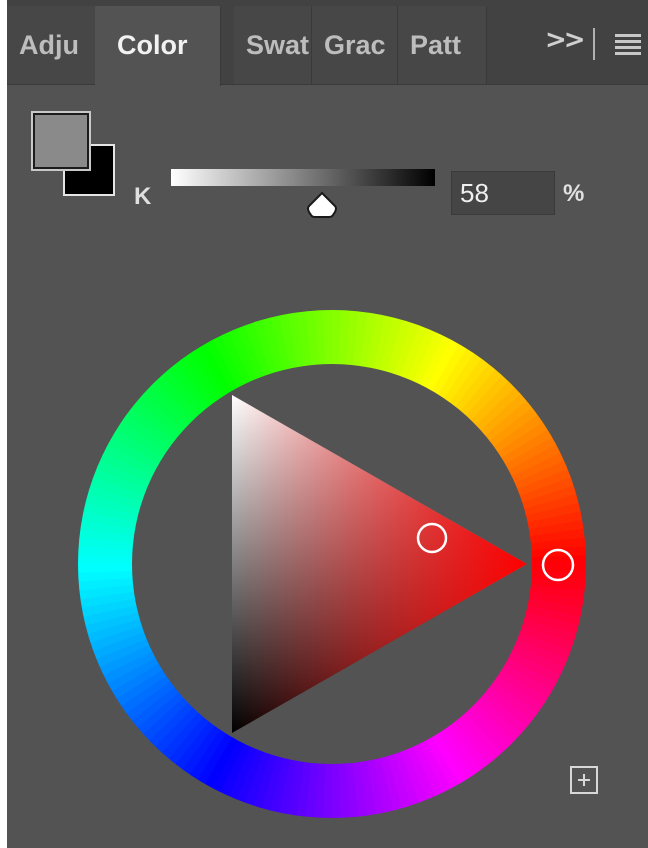  I want to click on foreground-color-swatch, so click(61, 141).